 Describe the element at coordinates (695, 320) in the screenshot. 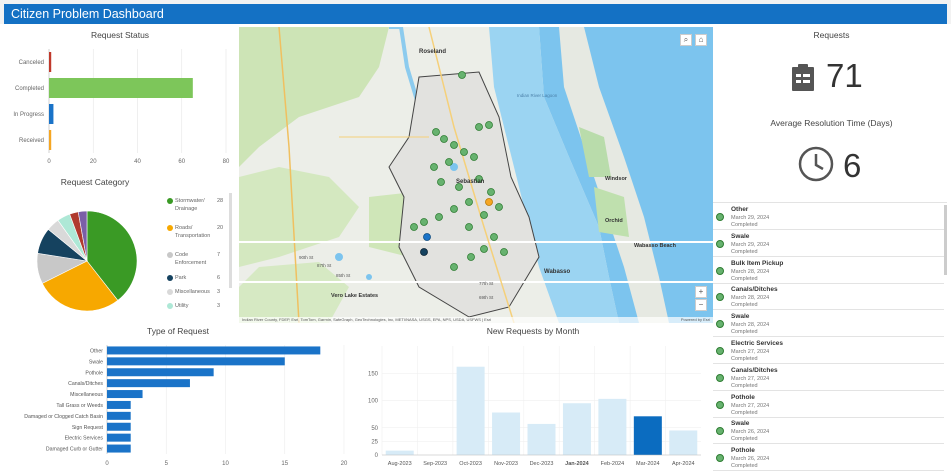

I see `map-powered-by: Powered by Esri` at that location.